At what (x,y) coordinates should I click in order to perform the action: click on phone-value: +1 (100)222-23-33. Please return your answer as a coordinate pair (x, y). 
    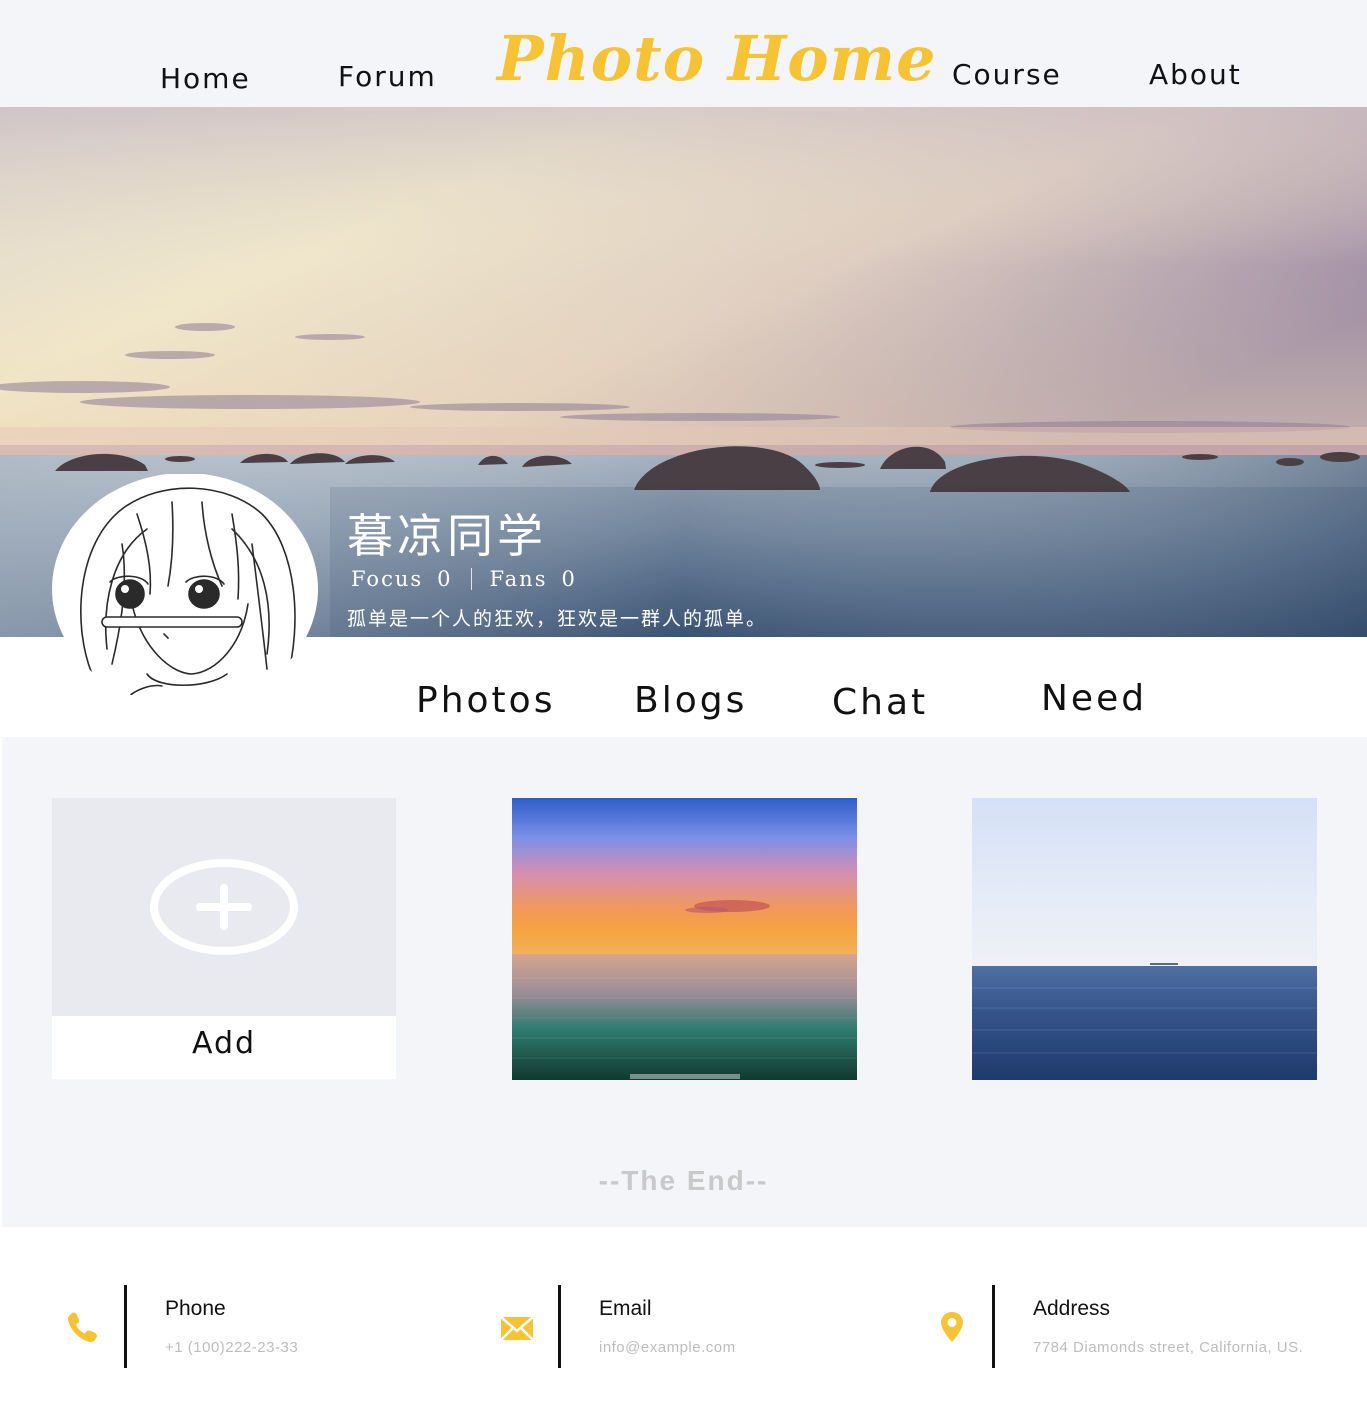
    Looking at the image, I should click on (231, 1347).